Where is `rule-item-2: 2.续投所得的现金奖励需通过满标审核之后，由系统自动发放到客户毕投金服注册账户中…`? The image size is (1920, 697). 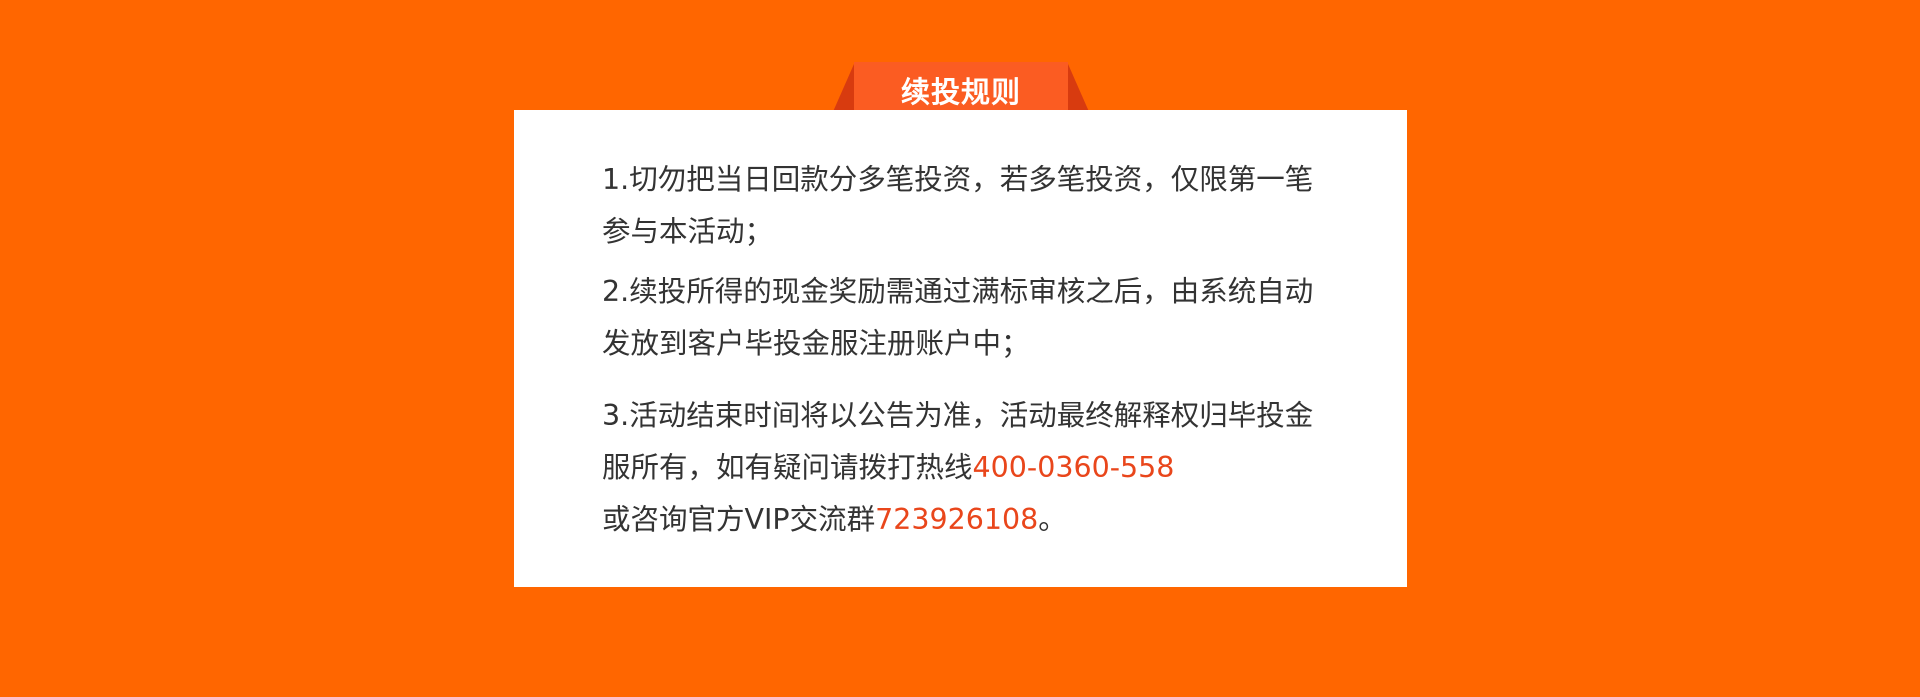
rule-item-2: 2.续投所得的现金奖励需通过满标审核之后，由系统自动发放到客户毕投金服注册账户中… is located at coordinates (958, 317).